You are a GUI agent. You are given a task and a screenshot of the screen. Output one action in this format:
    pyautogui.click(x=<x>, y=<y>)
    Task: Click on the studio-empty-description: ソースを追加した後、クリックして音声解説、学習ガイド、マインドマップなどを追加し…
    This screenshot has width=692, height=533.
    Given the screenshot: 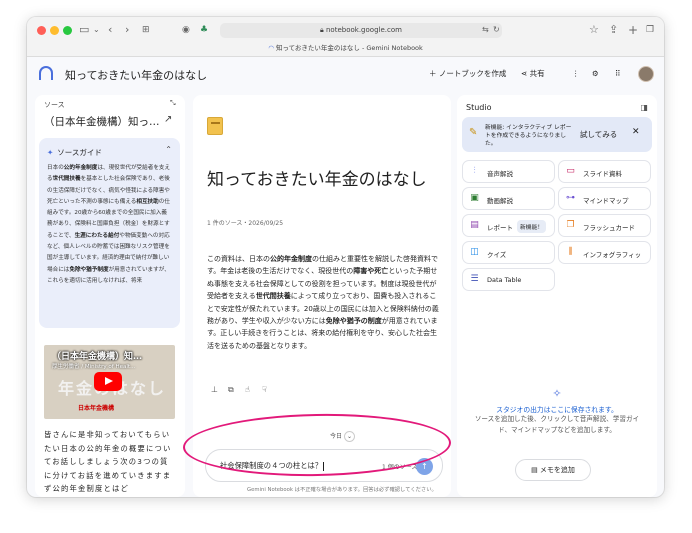 What is the action you would take?
    pyautogui.click(x=557, y=424)
    